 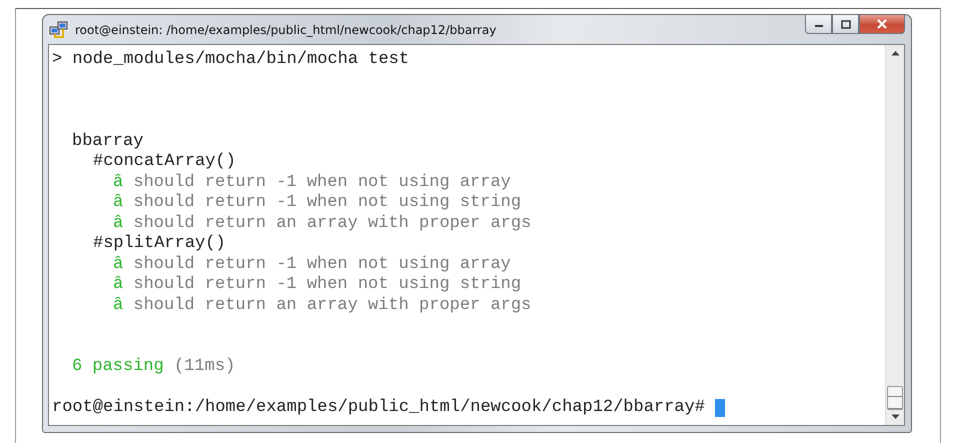 I want to click on maximize-icon, so click(x=845, y=24).